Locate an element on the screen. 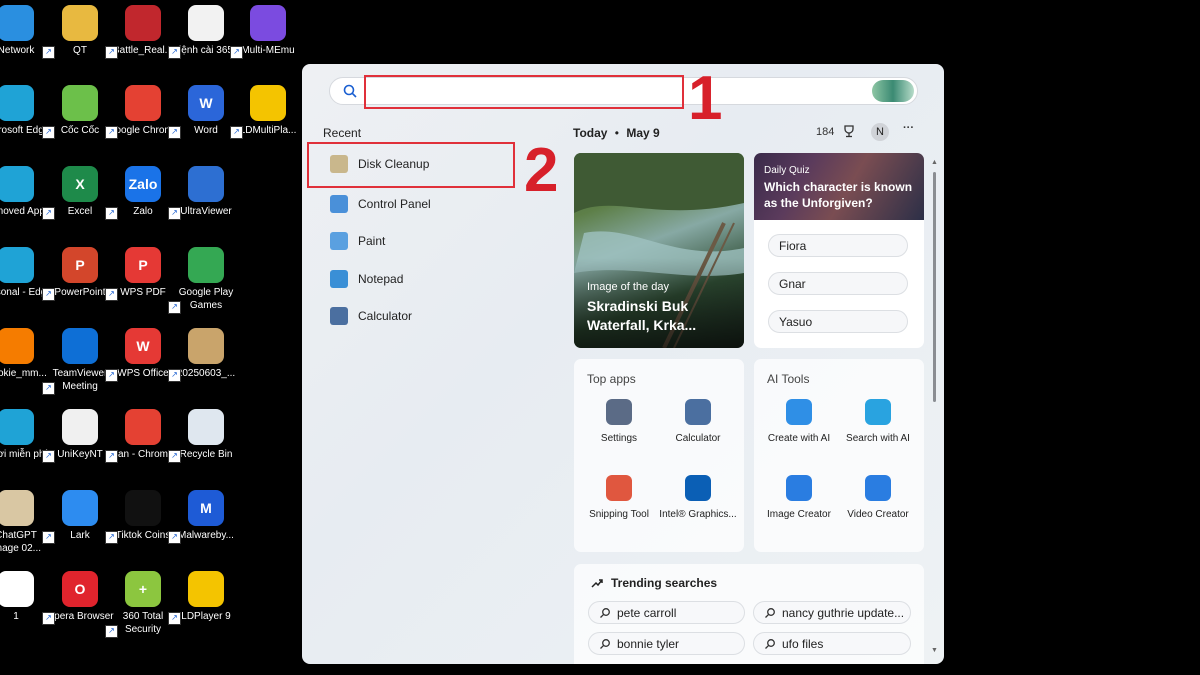  malwareby-icon: M is located at coordinates (206, 508).